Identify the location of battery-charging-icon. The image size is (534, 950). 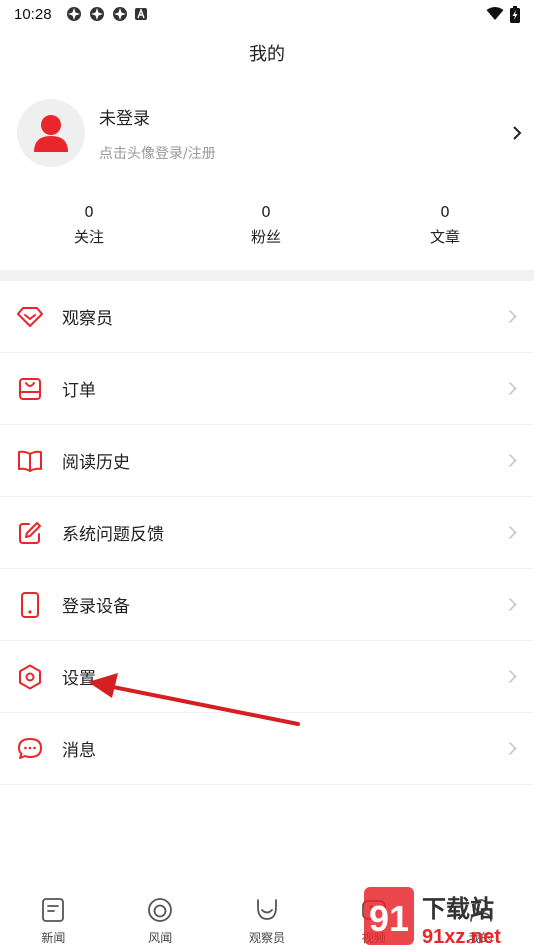
(515, 14).